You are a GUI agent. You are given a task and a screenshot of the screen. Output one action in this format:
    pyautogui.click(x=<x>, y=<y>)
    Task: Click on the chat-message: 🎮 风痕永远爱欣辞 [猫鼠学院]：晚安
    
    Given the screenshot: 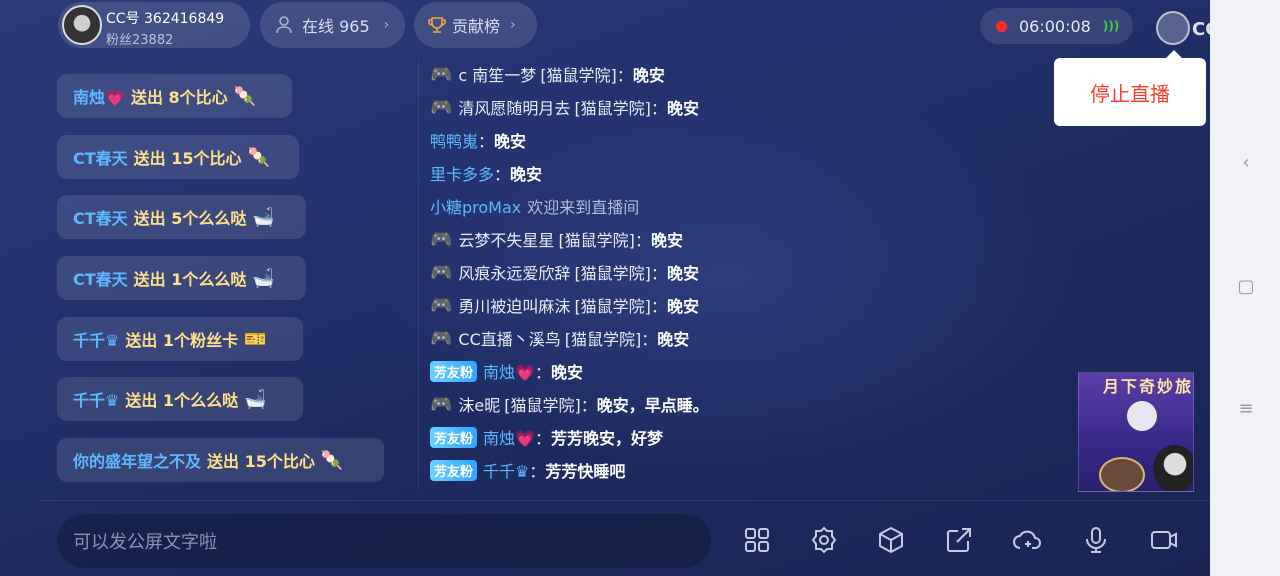 What is the action you would take?
    pyautogui.click(x=564, y=272)
    